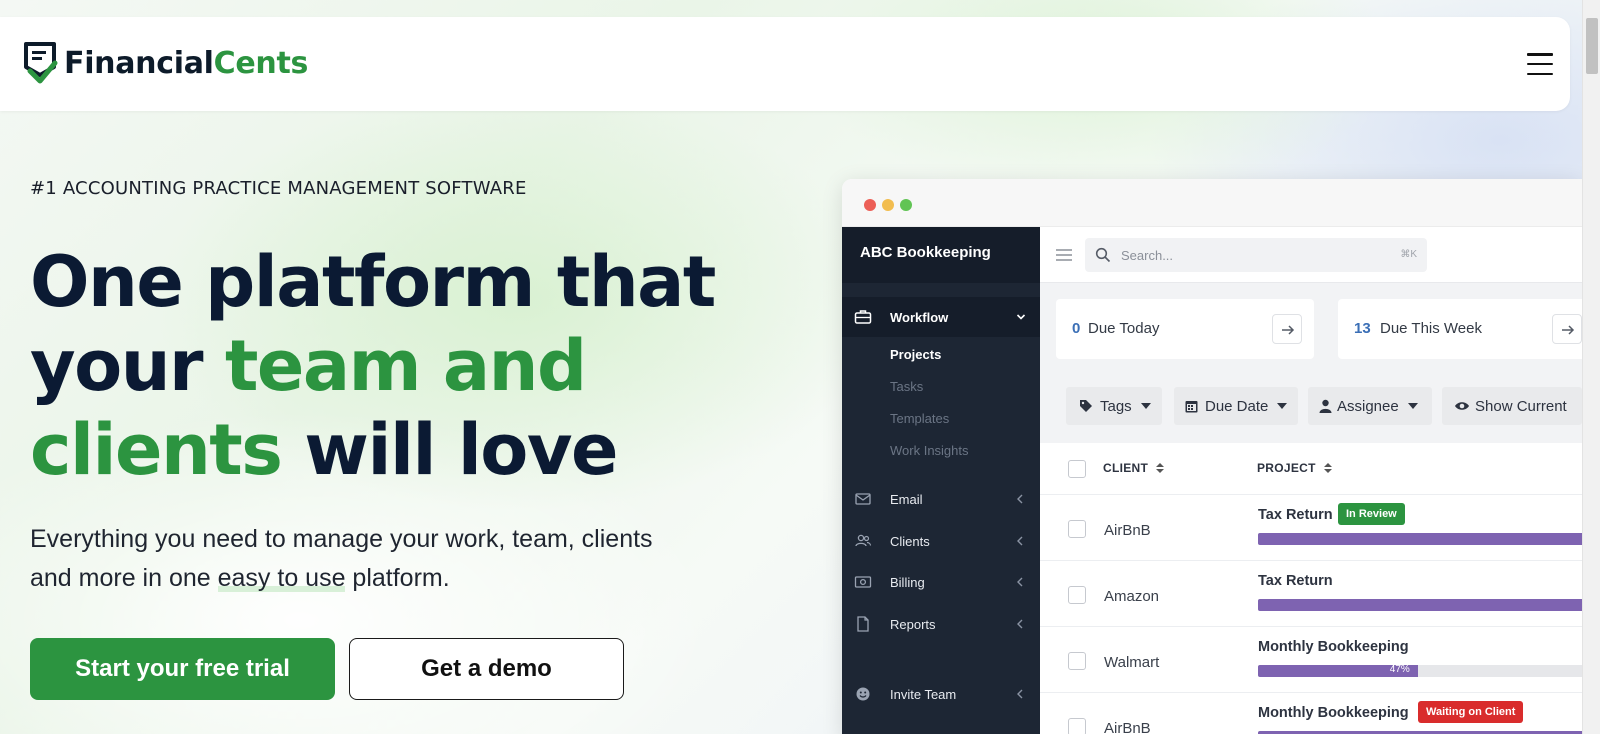  What do you see at coordinates (1462, 406) in the screenshot?
I see `eye-icon` at bounding box center [1462, 406].